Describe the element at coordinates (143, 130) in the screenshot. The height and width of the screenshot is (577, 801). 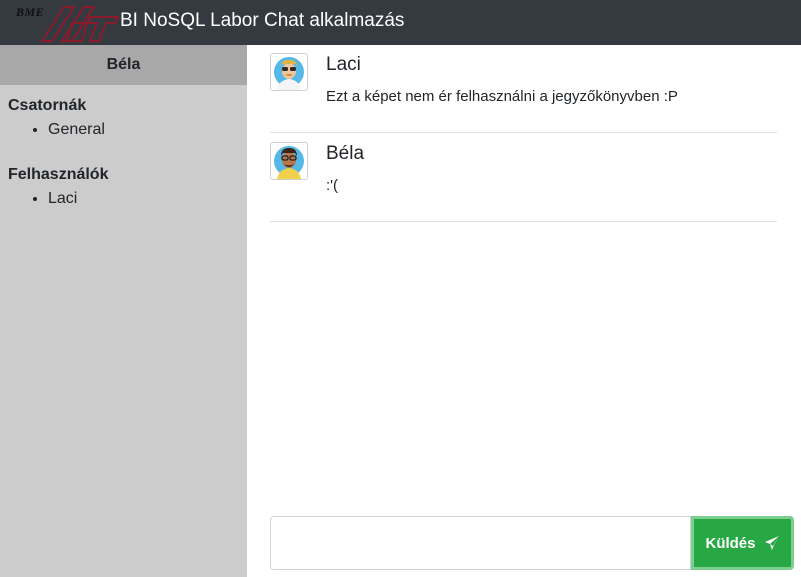
I see `channel-item-general: General` at that location.